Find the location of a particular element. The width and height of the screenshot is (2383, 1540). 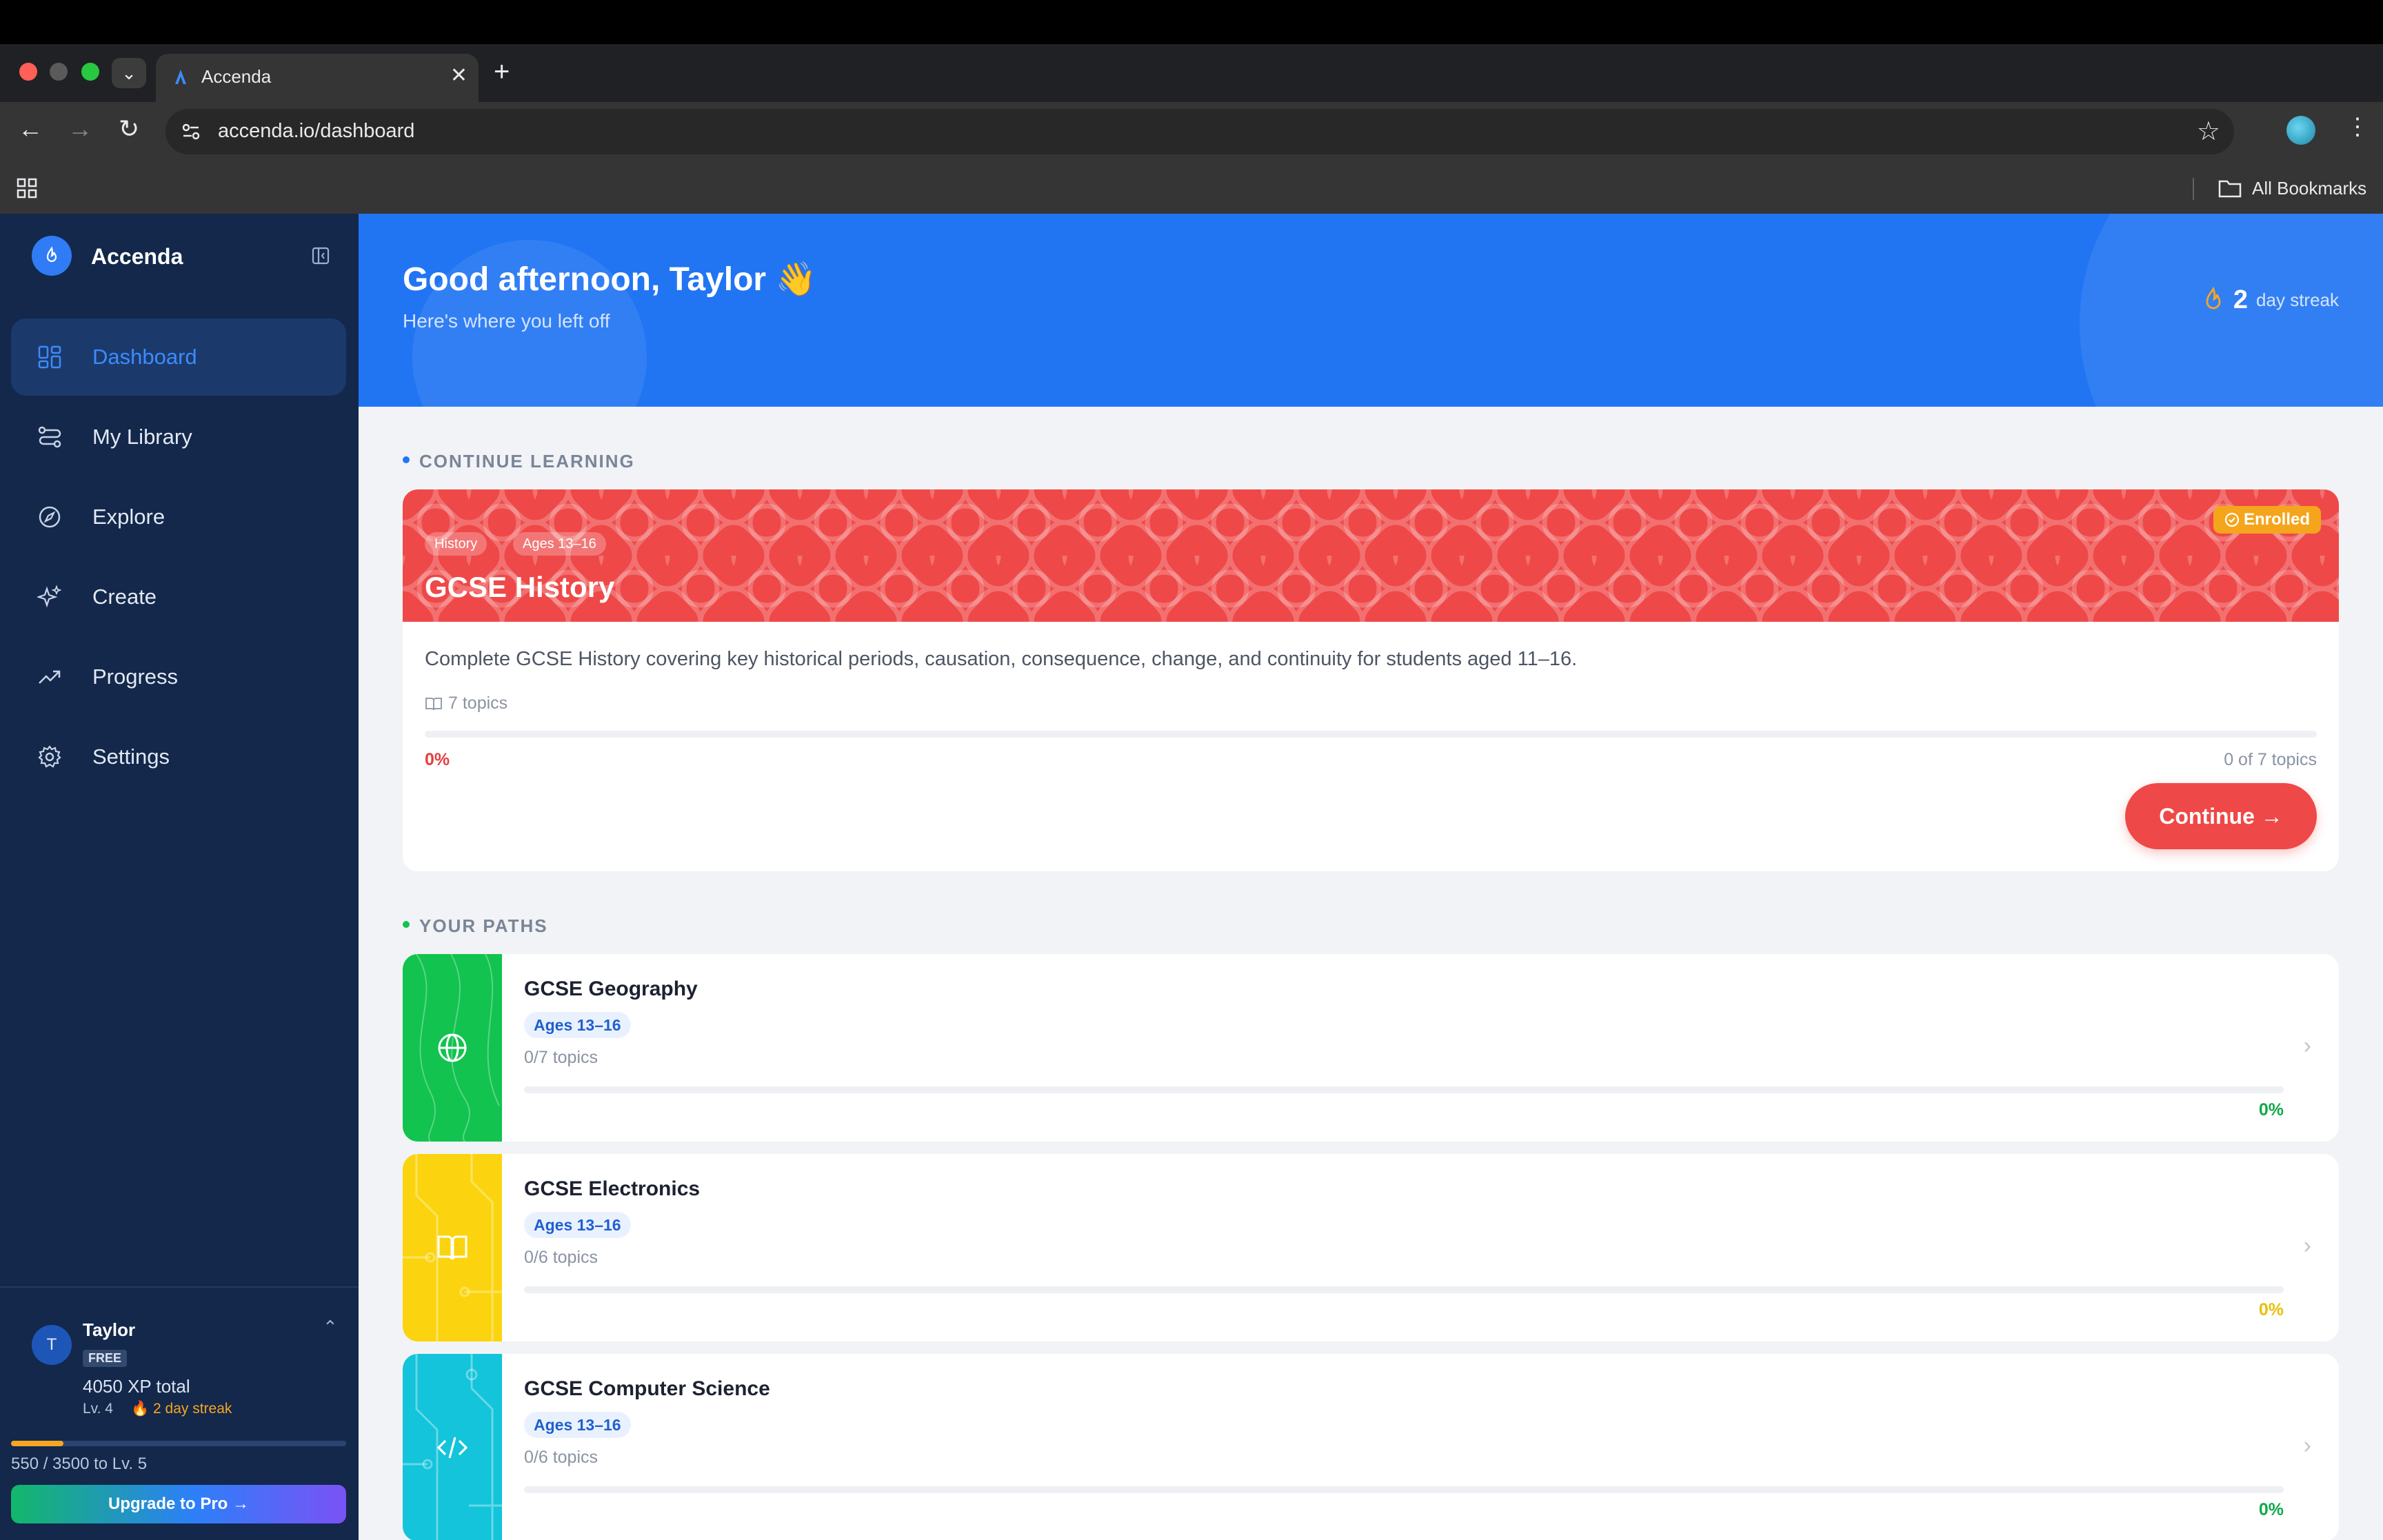

sparkle-icon is located at coordinates (49, 597).